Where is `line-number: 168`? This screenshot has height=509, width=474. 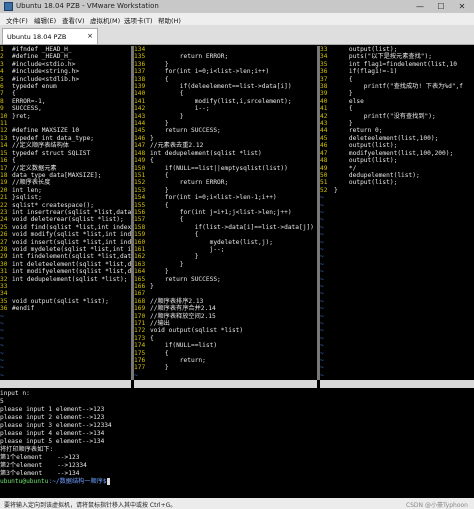 line-number: 168 is located at coordinates (140, 301).